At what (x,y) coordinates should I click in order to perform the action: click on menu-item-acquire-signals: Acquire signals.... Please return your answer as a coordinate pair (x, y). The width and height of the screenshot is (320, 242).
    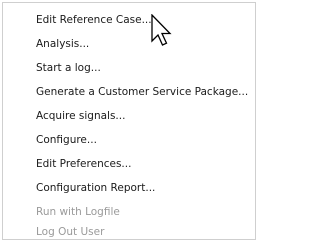
    Looking at the image, I should click on (80, 116).